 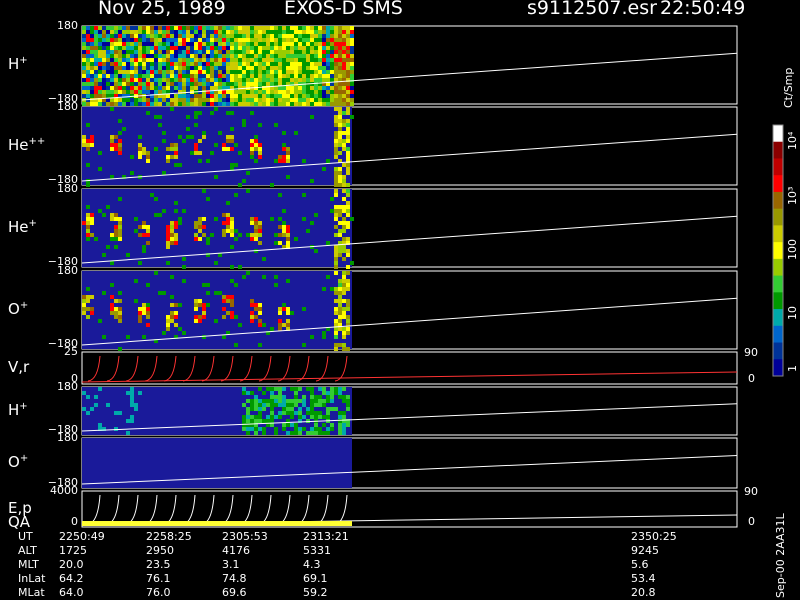 I want to click on panel-label: O+, so click(x=18, y=309).